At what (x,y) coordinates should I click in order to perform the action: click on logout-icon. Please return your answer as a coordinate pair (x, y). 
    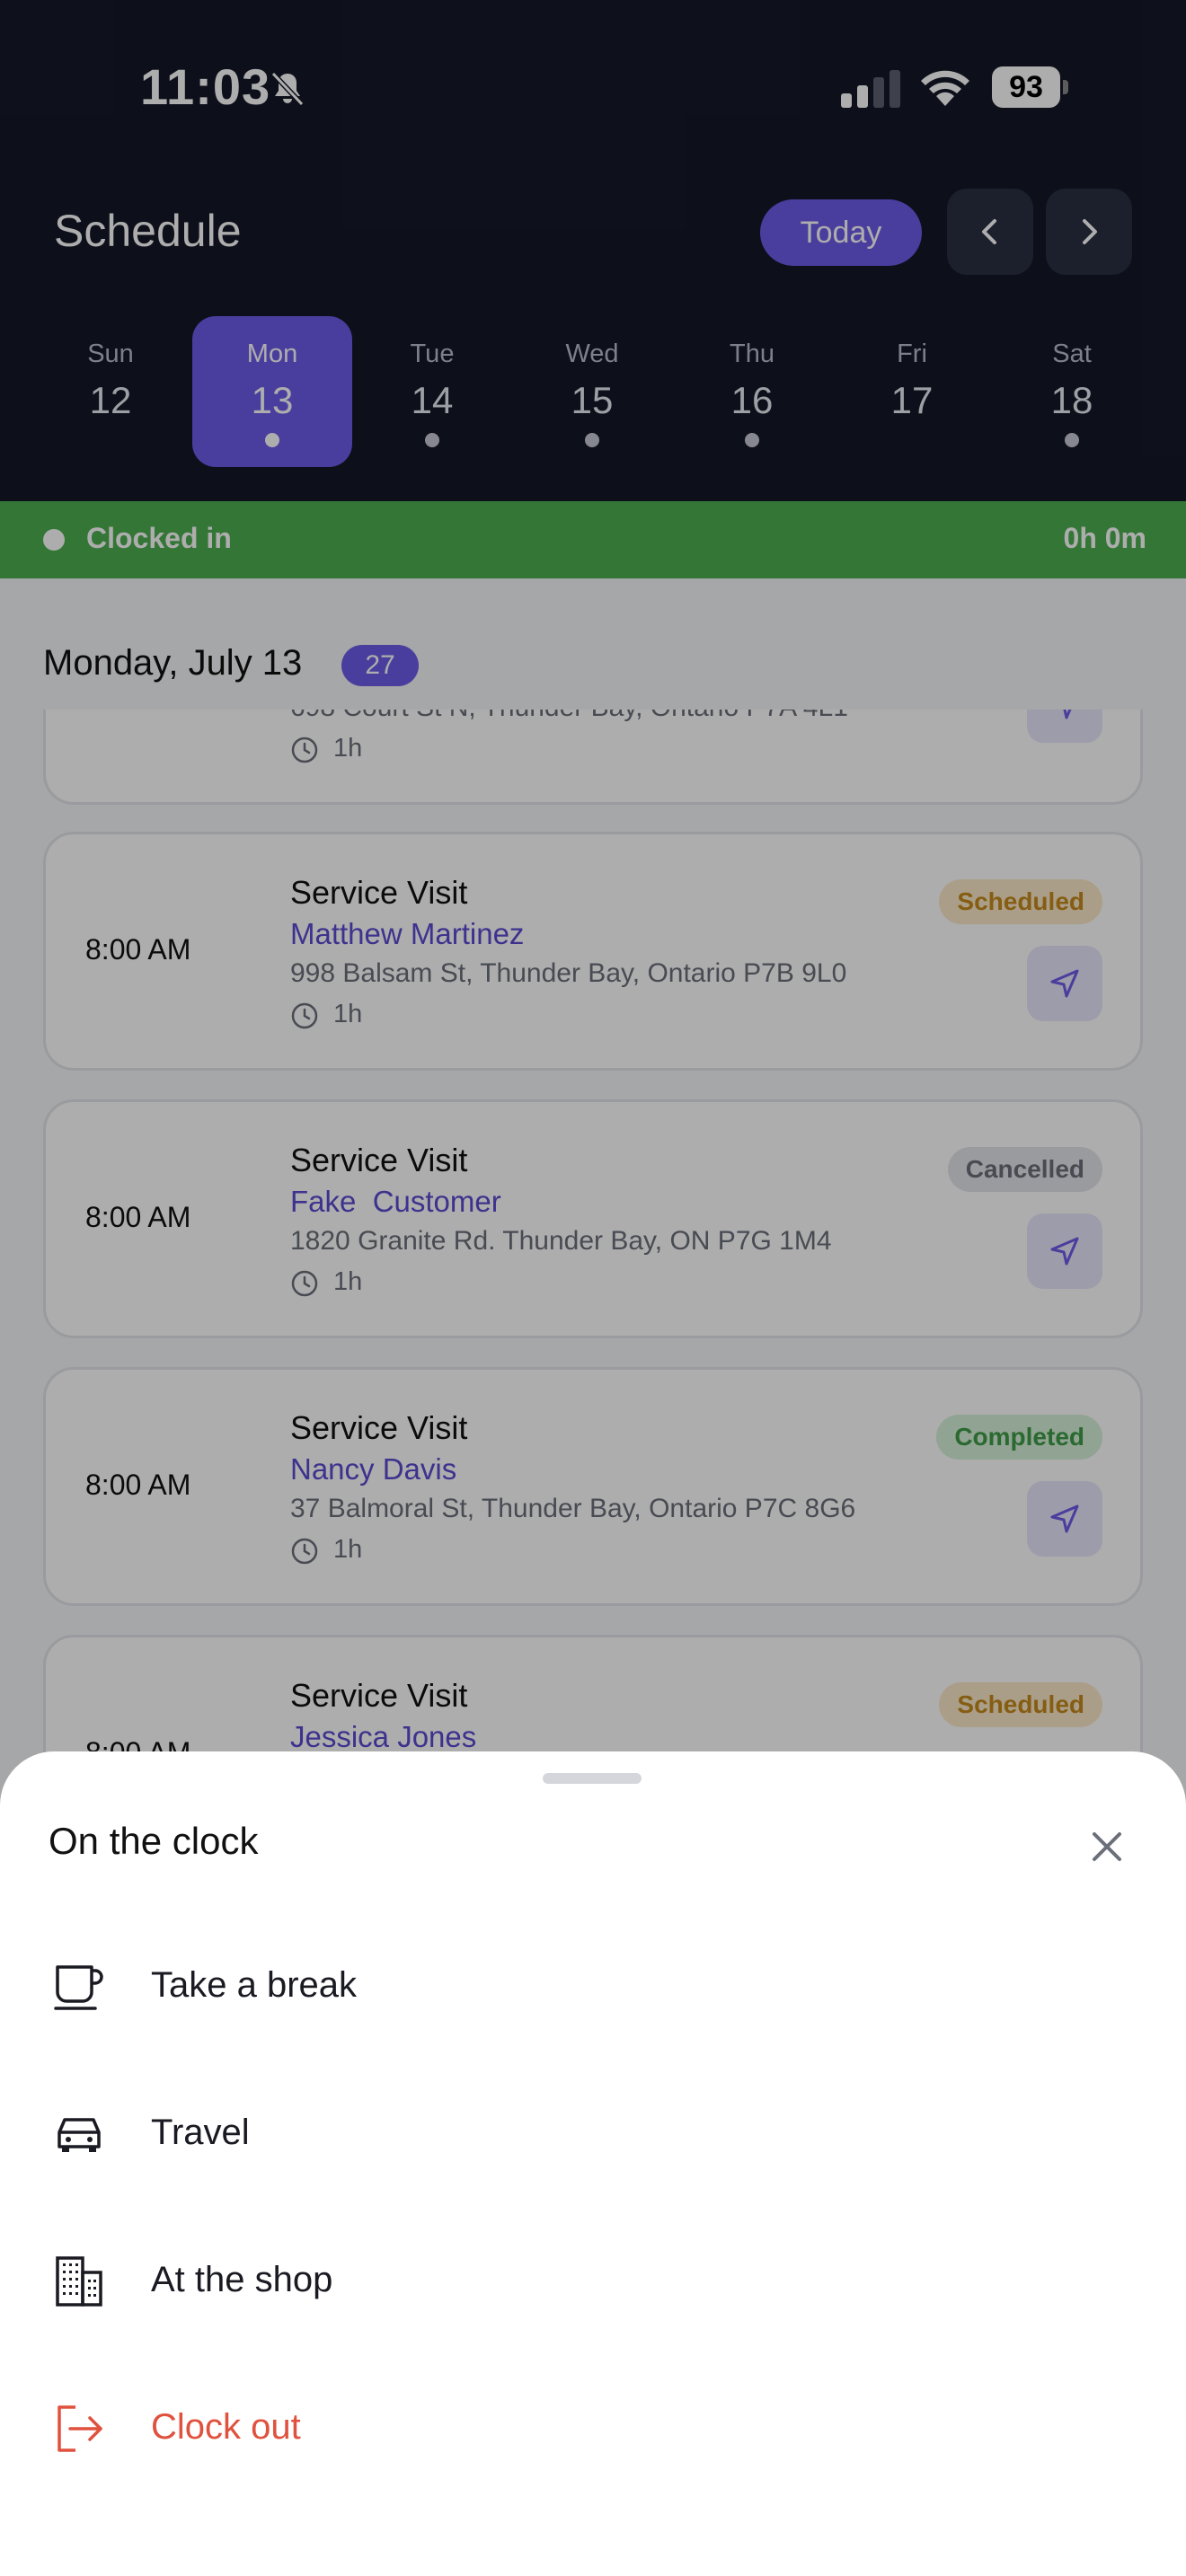
    Looking at the image, I should click on (80, 2428).